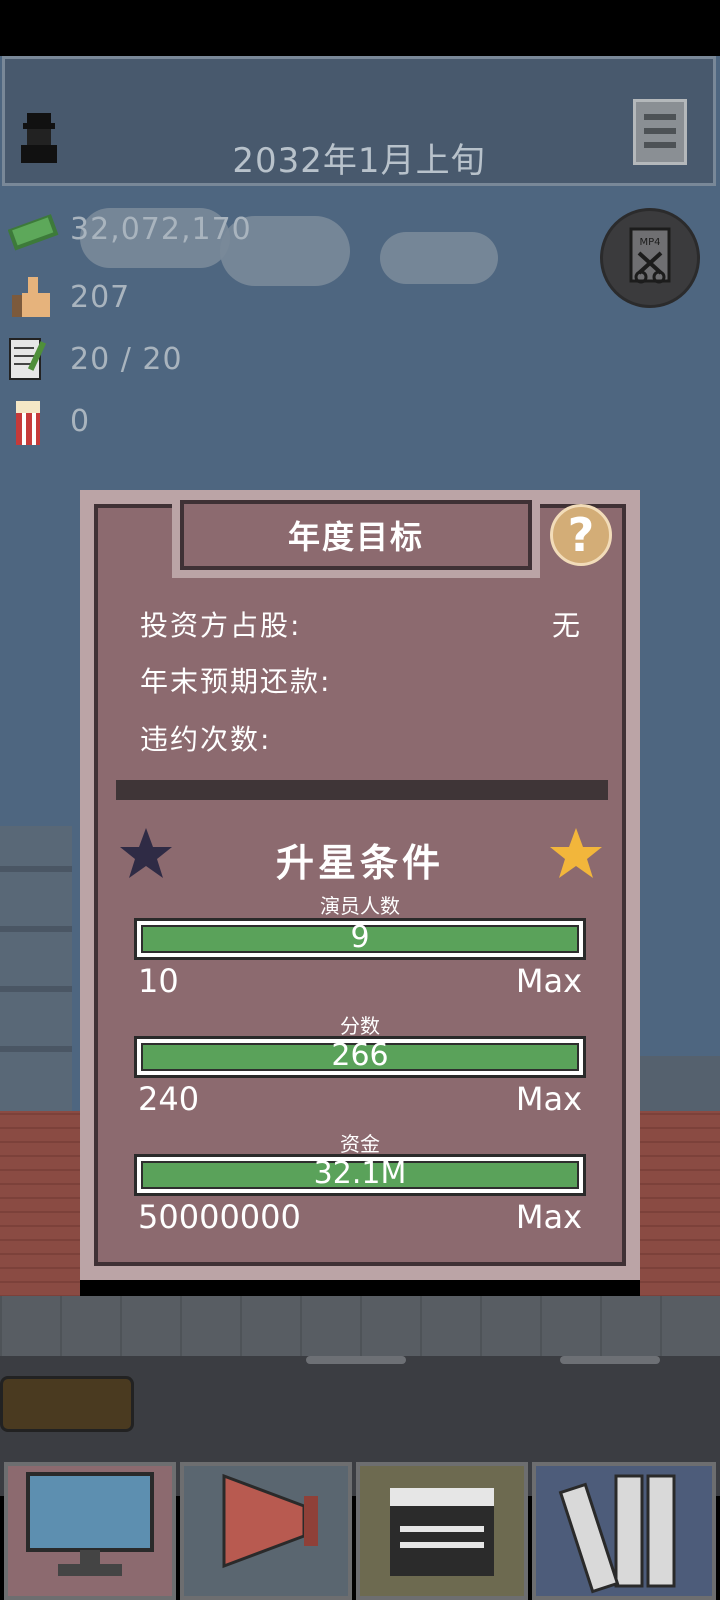 The height and width of the screenshot is (1600, 720). Describe the element at coordinates (32, 359) in the screenshot. I see `script-notepad-icon` at that location.